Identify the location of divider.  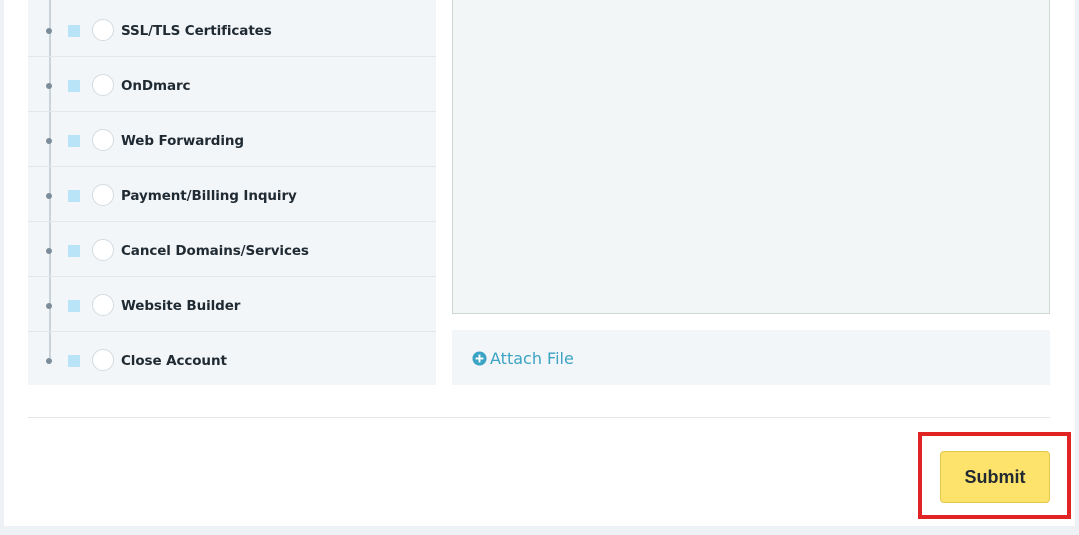
(539, 417).